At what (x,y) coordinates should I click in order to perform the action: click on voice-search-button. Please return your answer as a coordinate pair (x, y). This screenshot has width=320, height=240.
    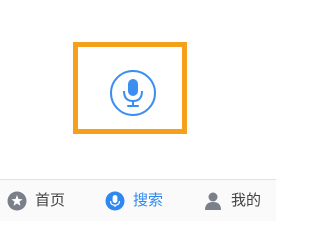
    Looking at the image, I should click on (133, 93).